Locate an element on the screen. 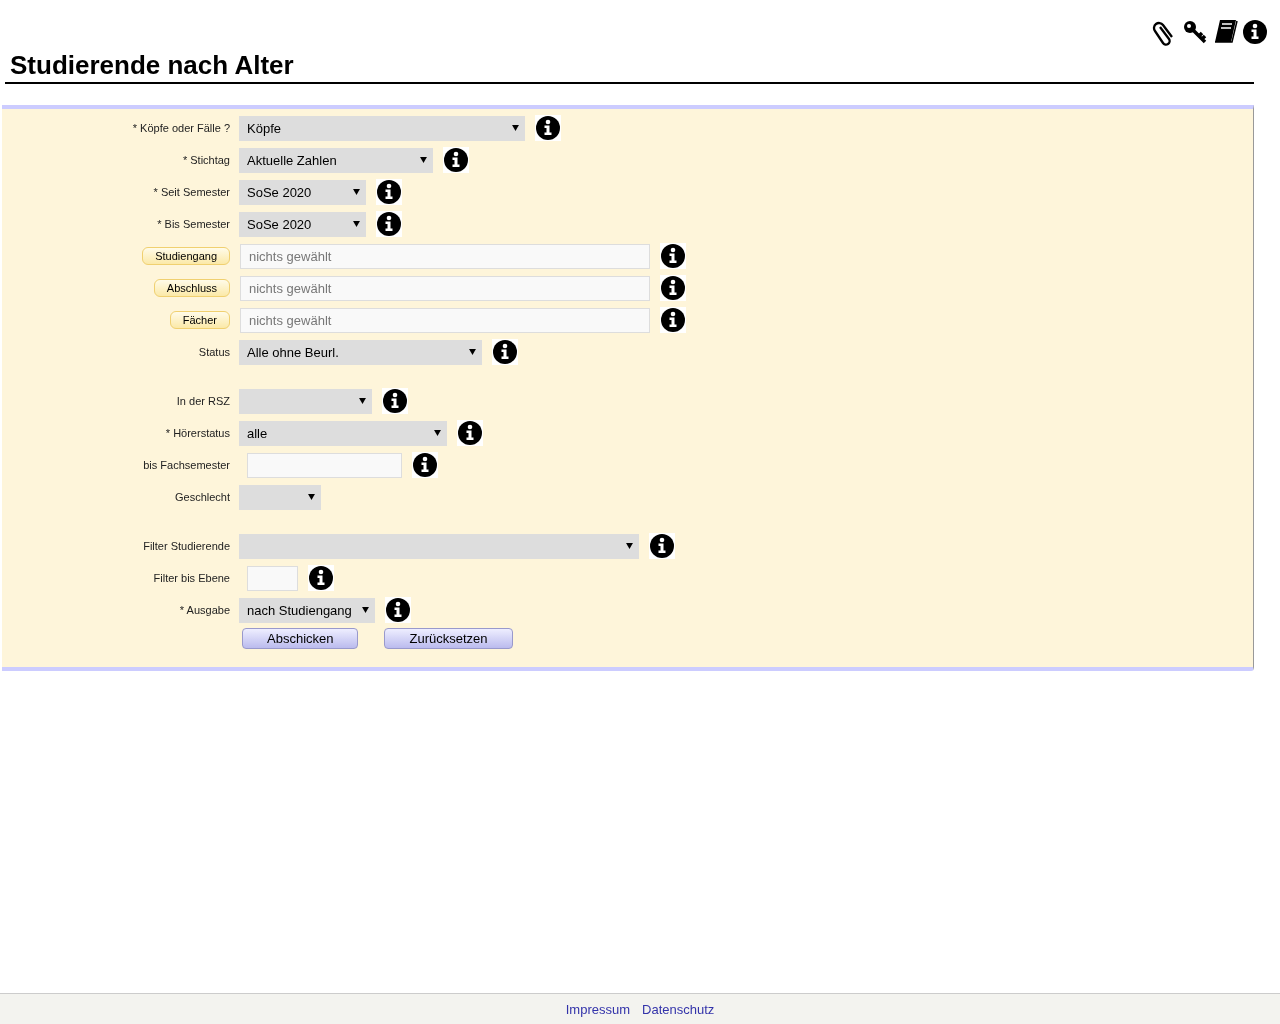 This screenshot has height=1024, width=1280. book-icon is located at coordinates (1225, 32).